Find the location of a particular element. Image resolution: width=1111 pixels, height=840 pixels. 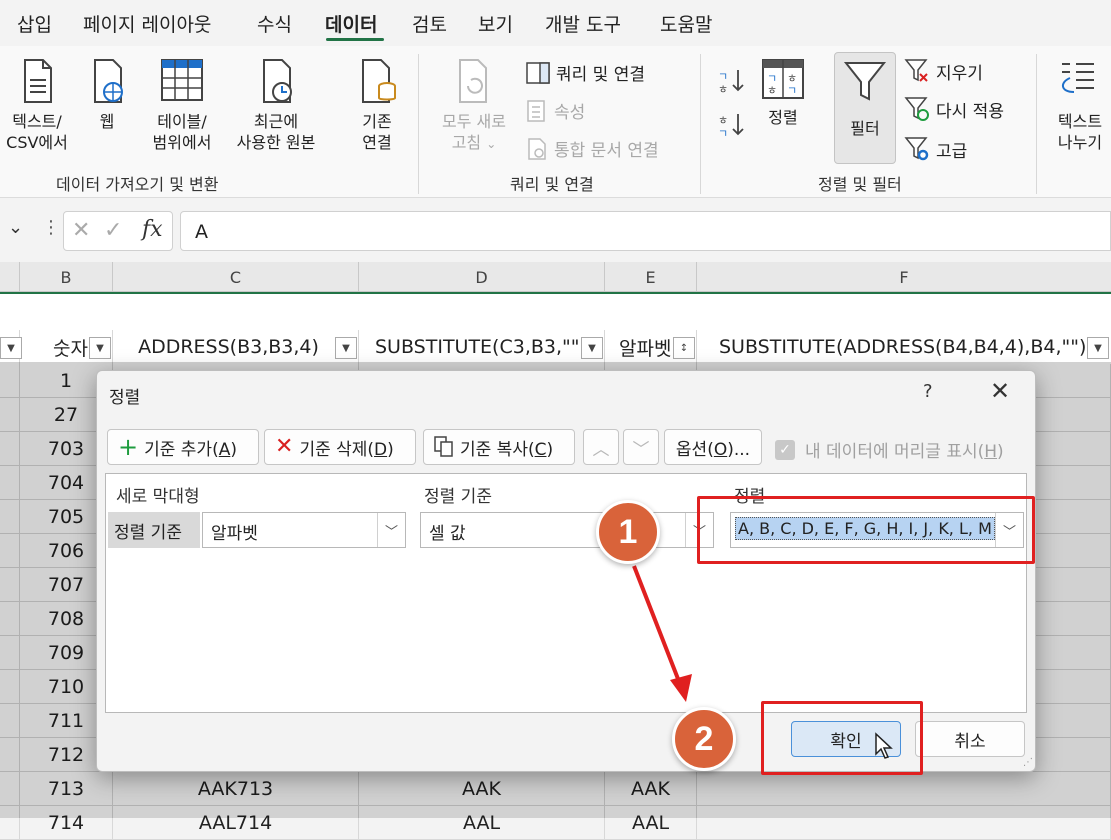

arrow-annotation is located at coordinates (662, 633).